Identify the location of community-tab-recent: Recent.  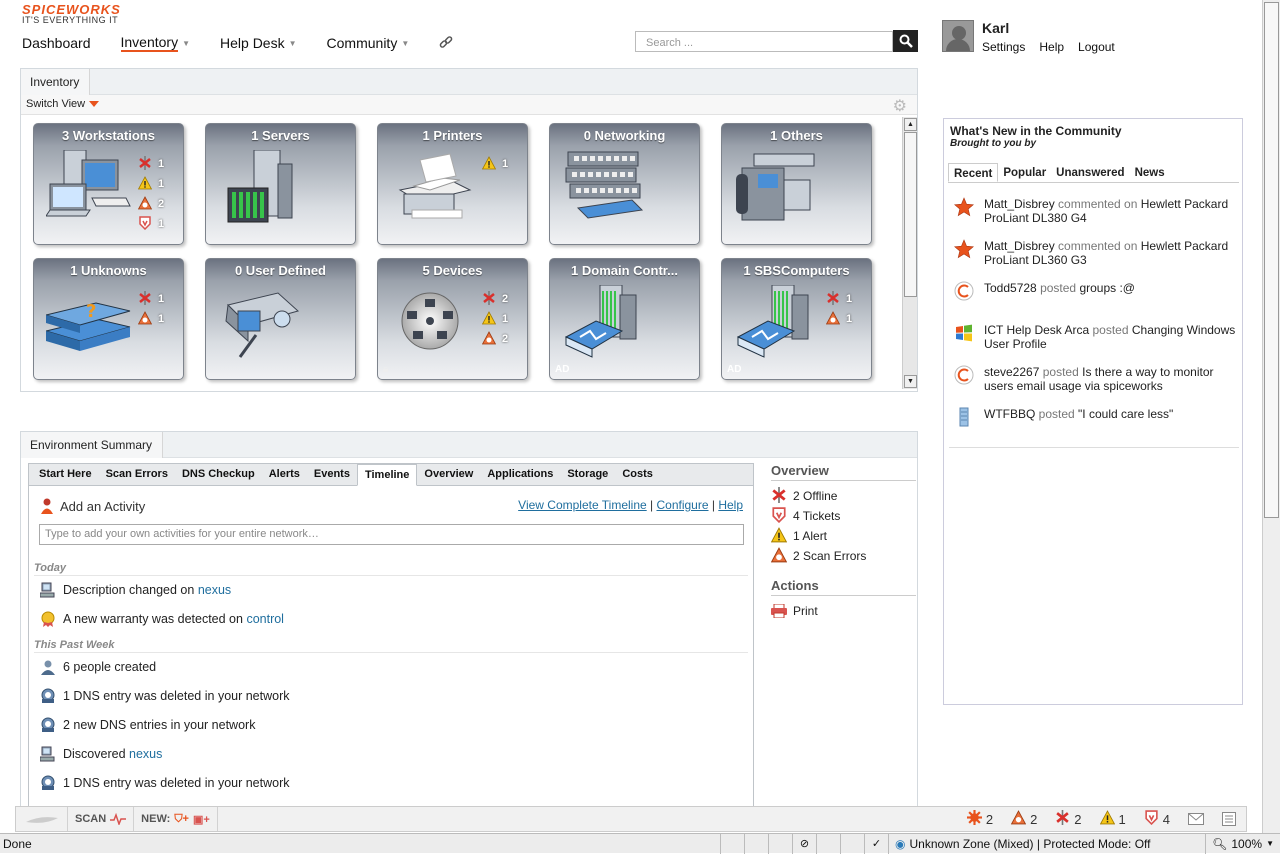
(973, 172).